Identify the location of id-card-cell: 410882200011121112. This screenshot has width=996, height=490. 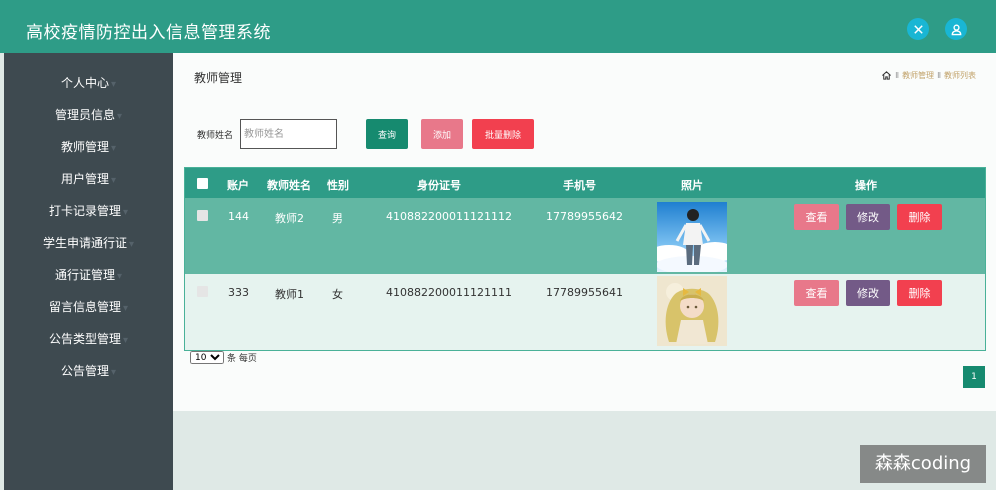
(449, 216).